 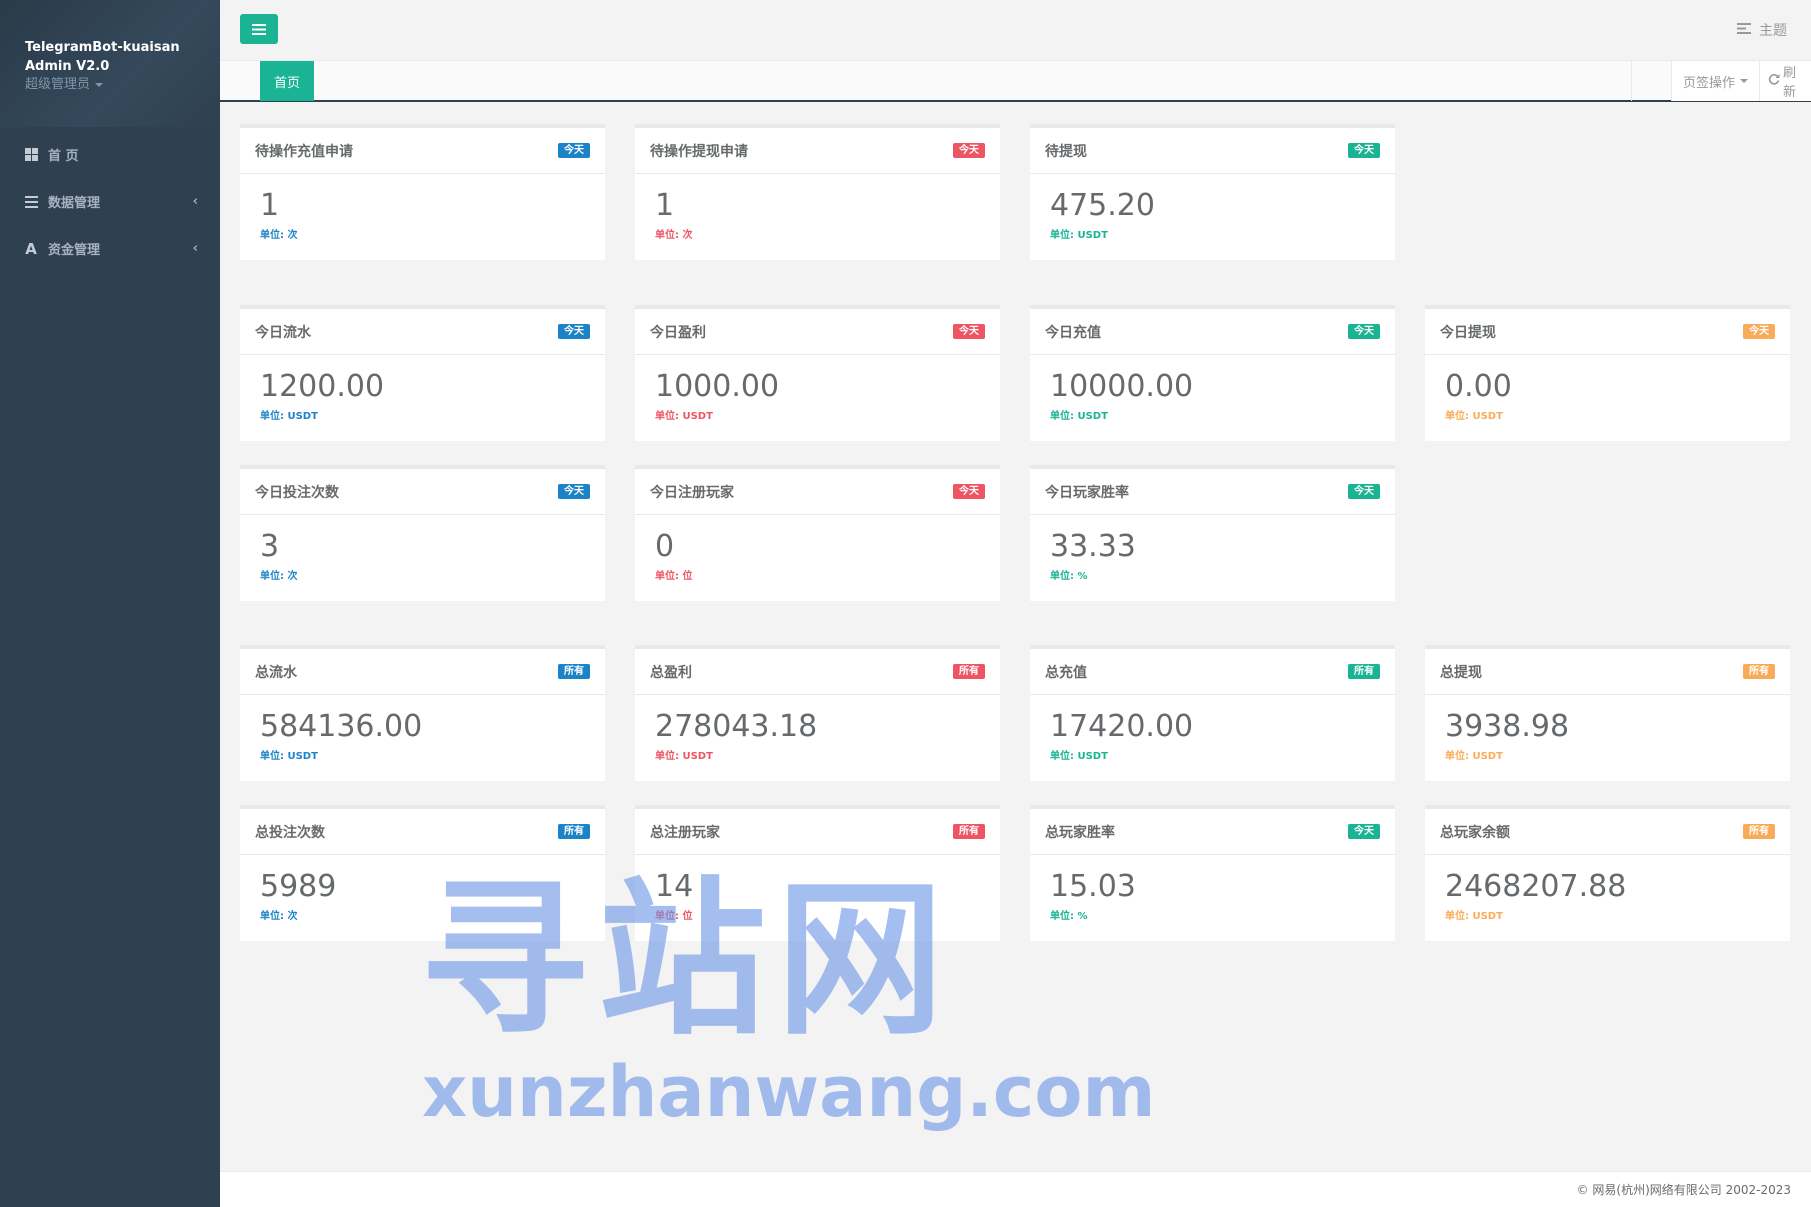 I want to click on stat-card-title: 今日投注次数, so click(x=297, y=492).